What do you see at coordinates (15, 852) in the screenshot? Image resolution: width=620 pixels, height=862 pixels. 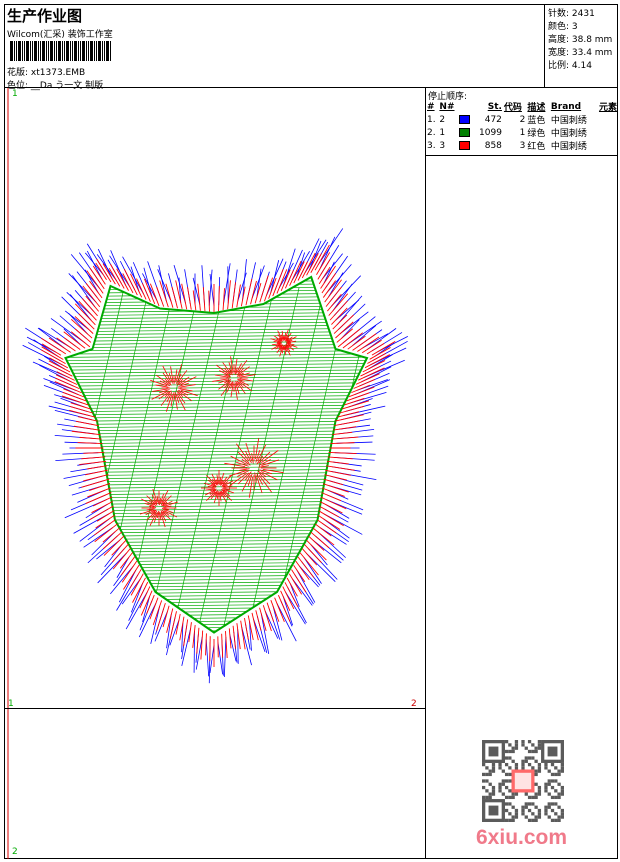 I see `marker-bottom: 2` at bounding box center [15, 852].